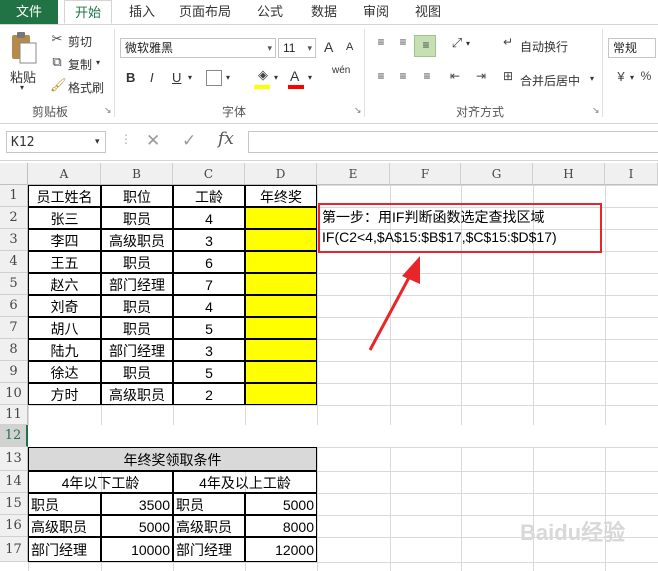 This screenshot has height=571, width=658. I want to click on table1-cell: 高级职员, so click(137, 394).